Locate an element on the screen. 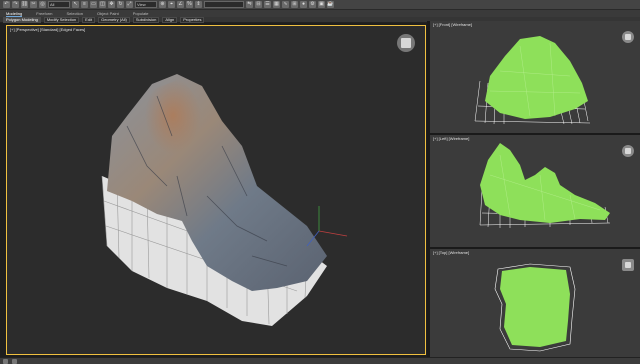 The image size is (640, 364). redo-icon: ↷ is located at coordinates (15, 4).